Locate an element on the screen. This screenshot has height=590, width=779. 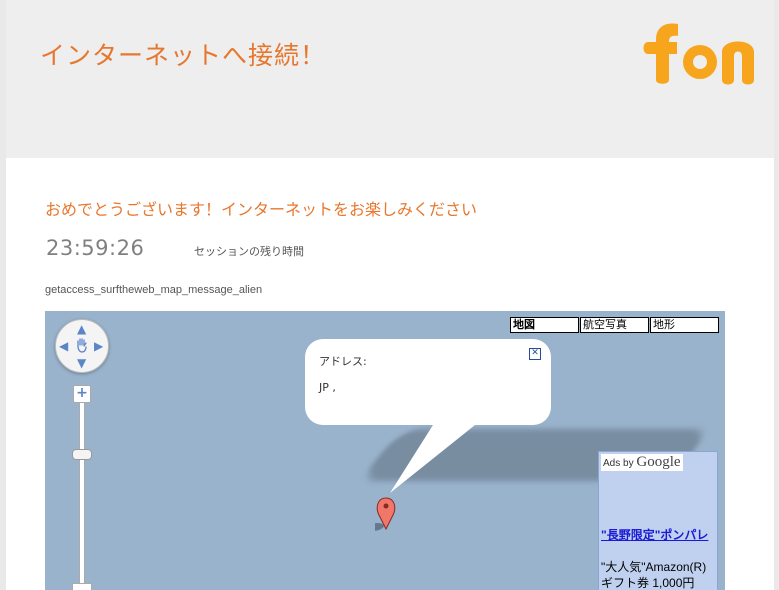
info-window: アドレス: JP , ✕ is located at coordinates (428, 382).